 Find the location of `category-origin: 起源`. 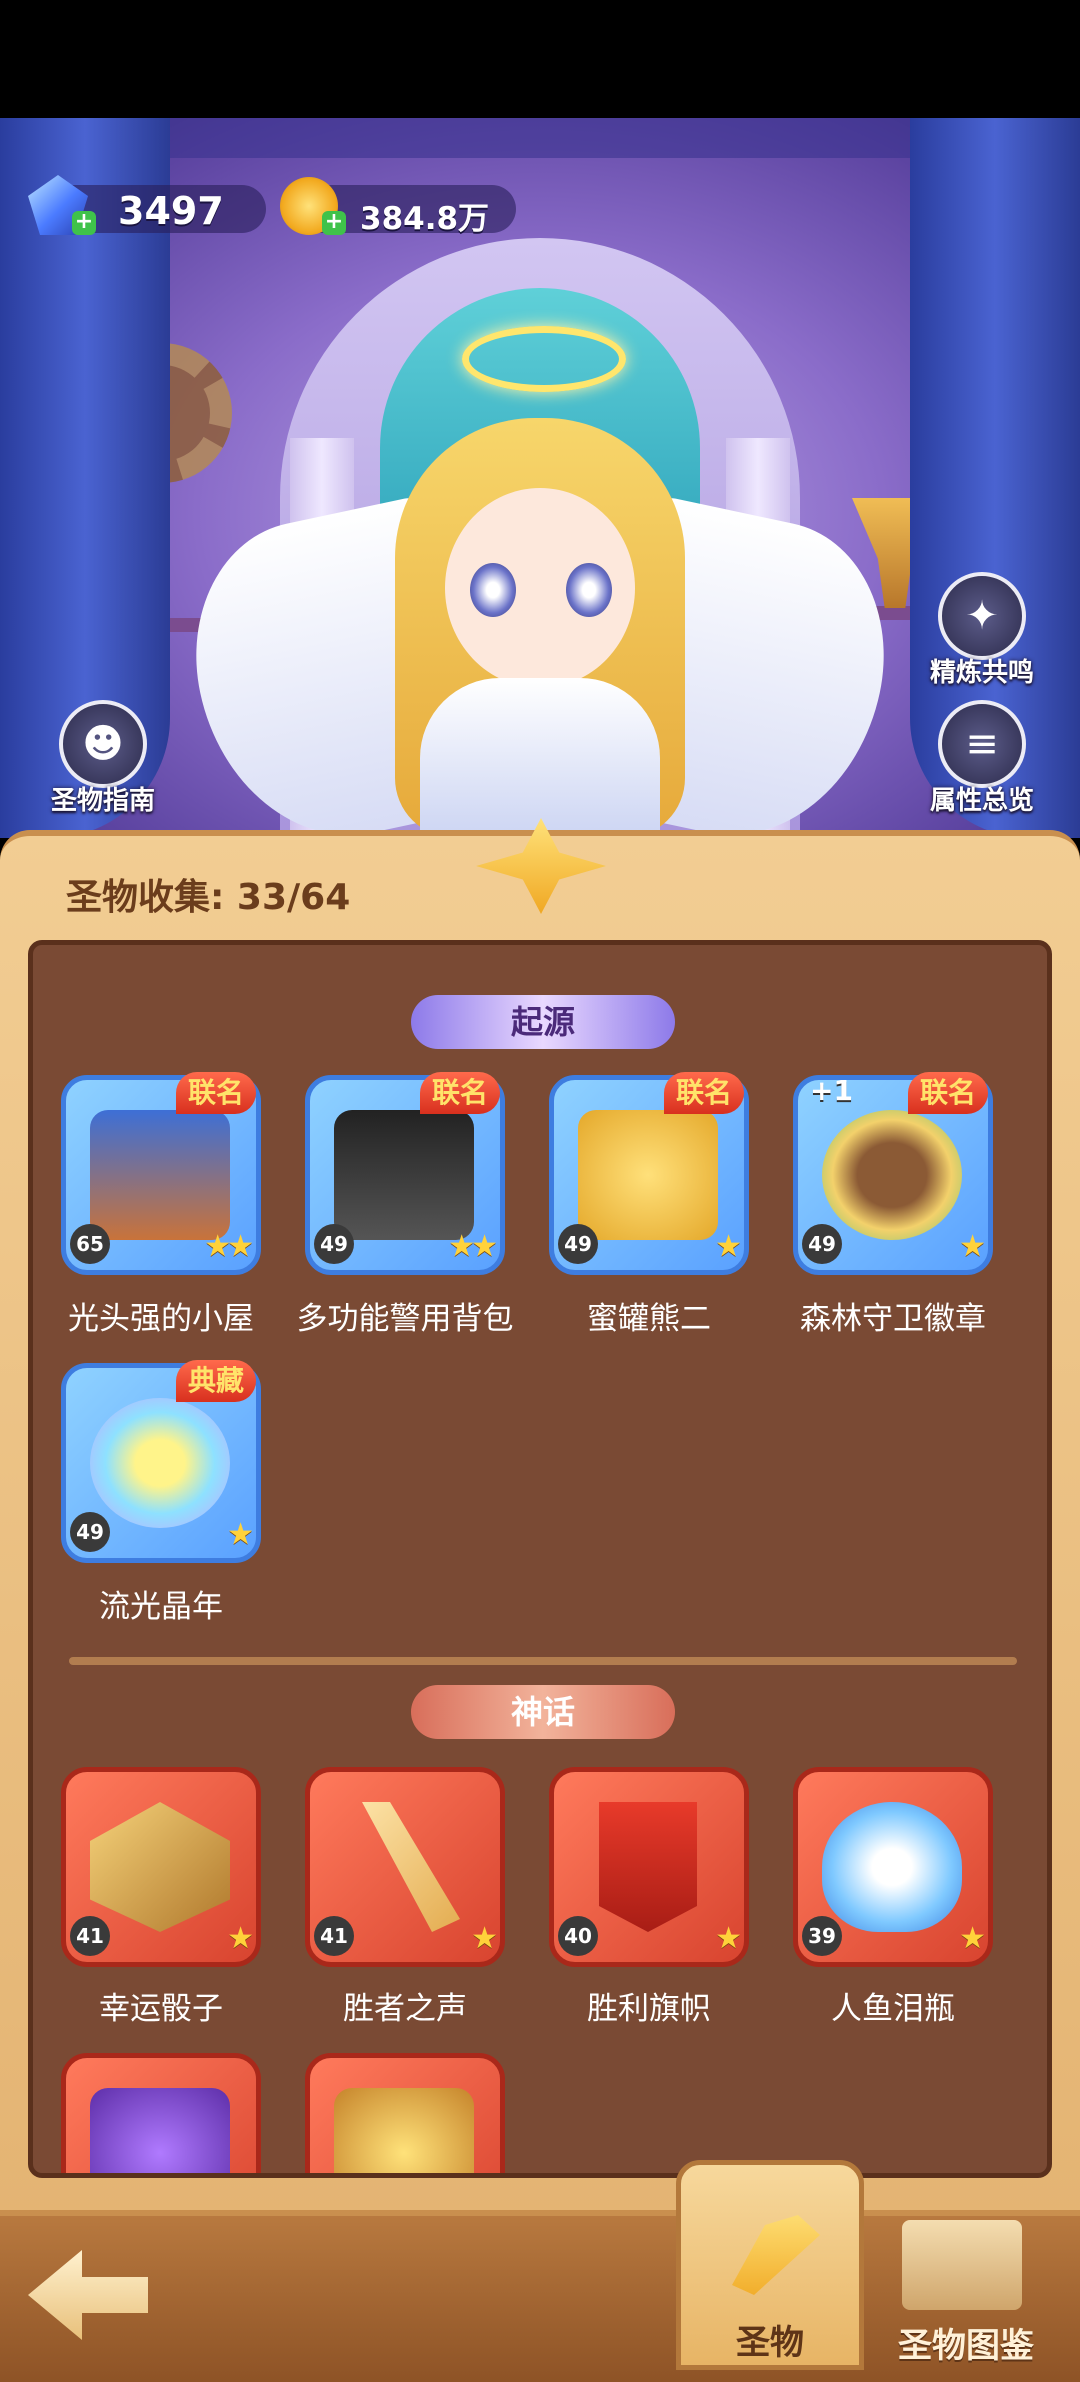

category-origin: 起源 is located at coordinates (543, 1022).